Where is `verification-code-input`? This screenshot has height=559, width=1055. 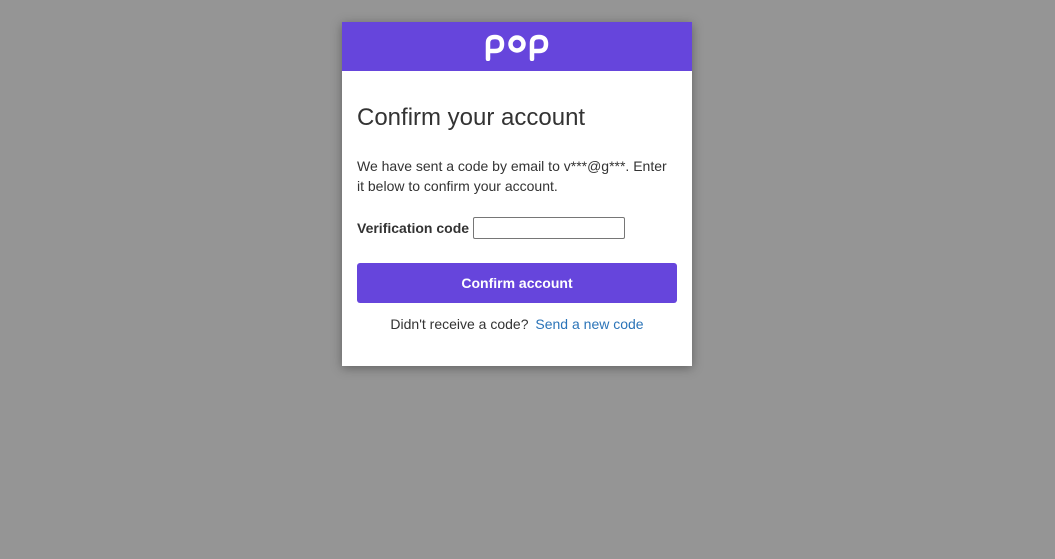
verification-code-input is located at coordinates (549, 228).